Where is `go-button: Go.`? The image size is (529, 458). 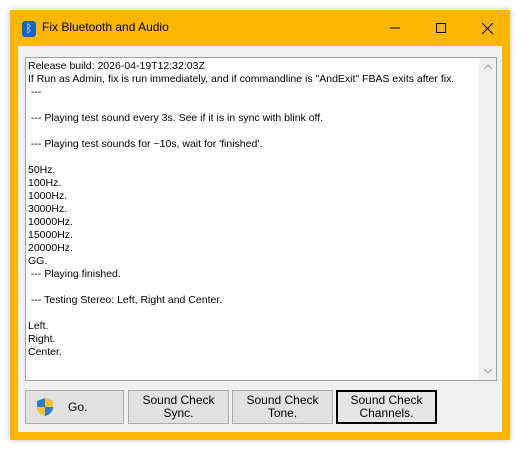
go-button: Go. is located at coordinates (74, 407).